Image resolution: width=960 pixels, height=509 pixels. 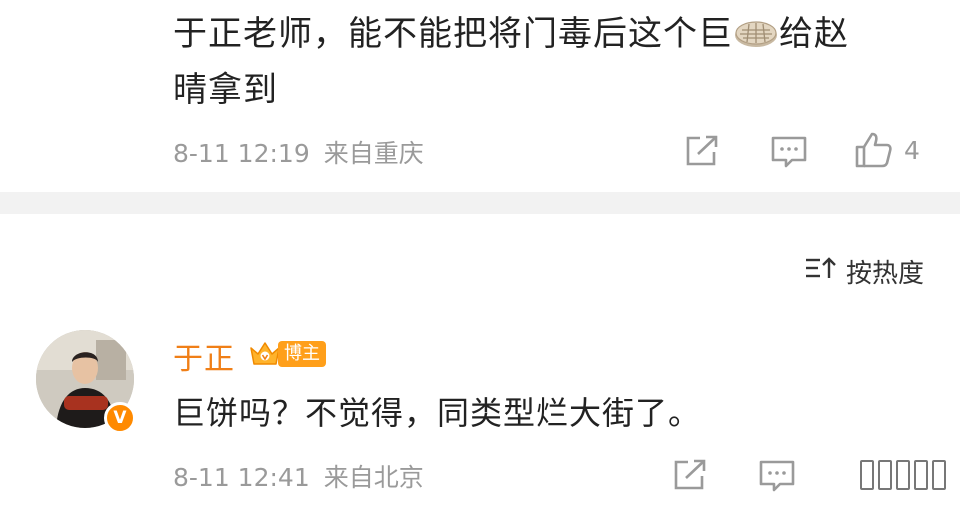 I want to click on comment-text-line1-a: 于正老师，能不能把将门毒后这个巨, so click(x=453, y=34).